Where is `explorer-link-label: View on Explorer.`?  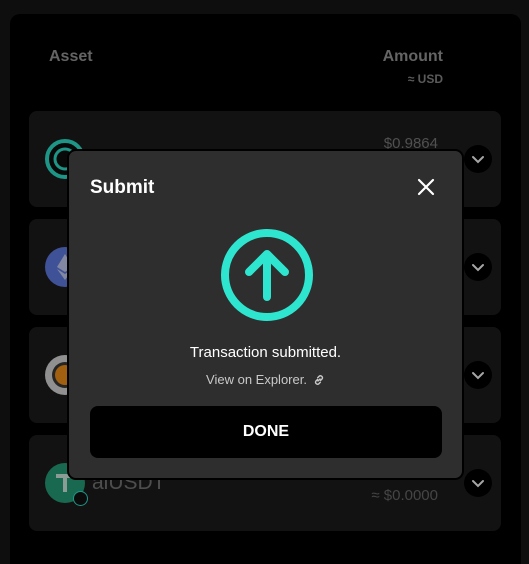
explorer-link-label: View on Explorer. is located at coordinates (256, 379).